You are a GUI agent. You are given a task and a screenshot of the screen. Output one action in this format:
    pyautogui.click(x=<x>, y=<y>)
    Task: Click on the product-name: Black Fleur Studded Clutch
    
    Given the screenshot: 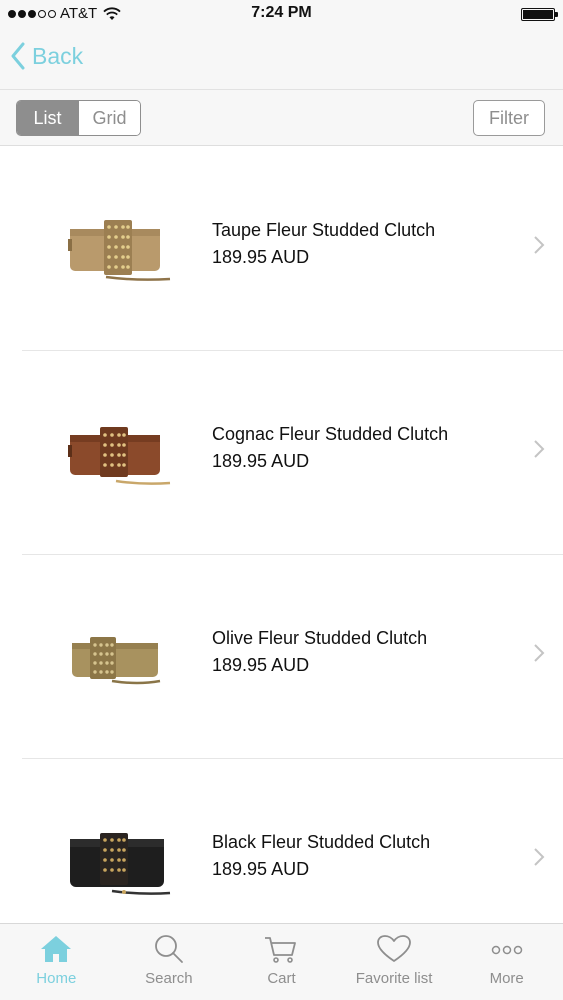 What is the action you would take?
    pyautogui.click(x=321, y=842)
    